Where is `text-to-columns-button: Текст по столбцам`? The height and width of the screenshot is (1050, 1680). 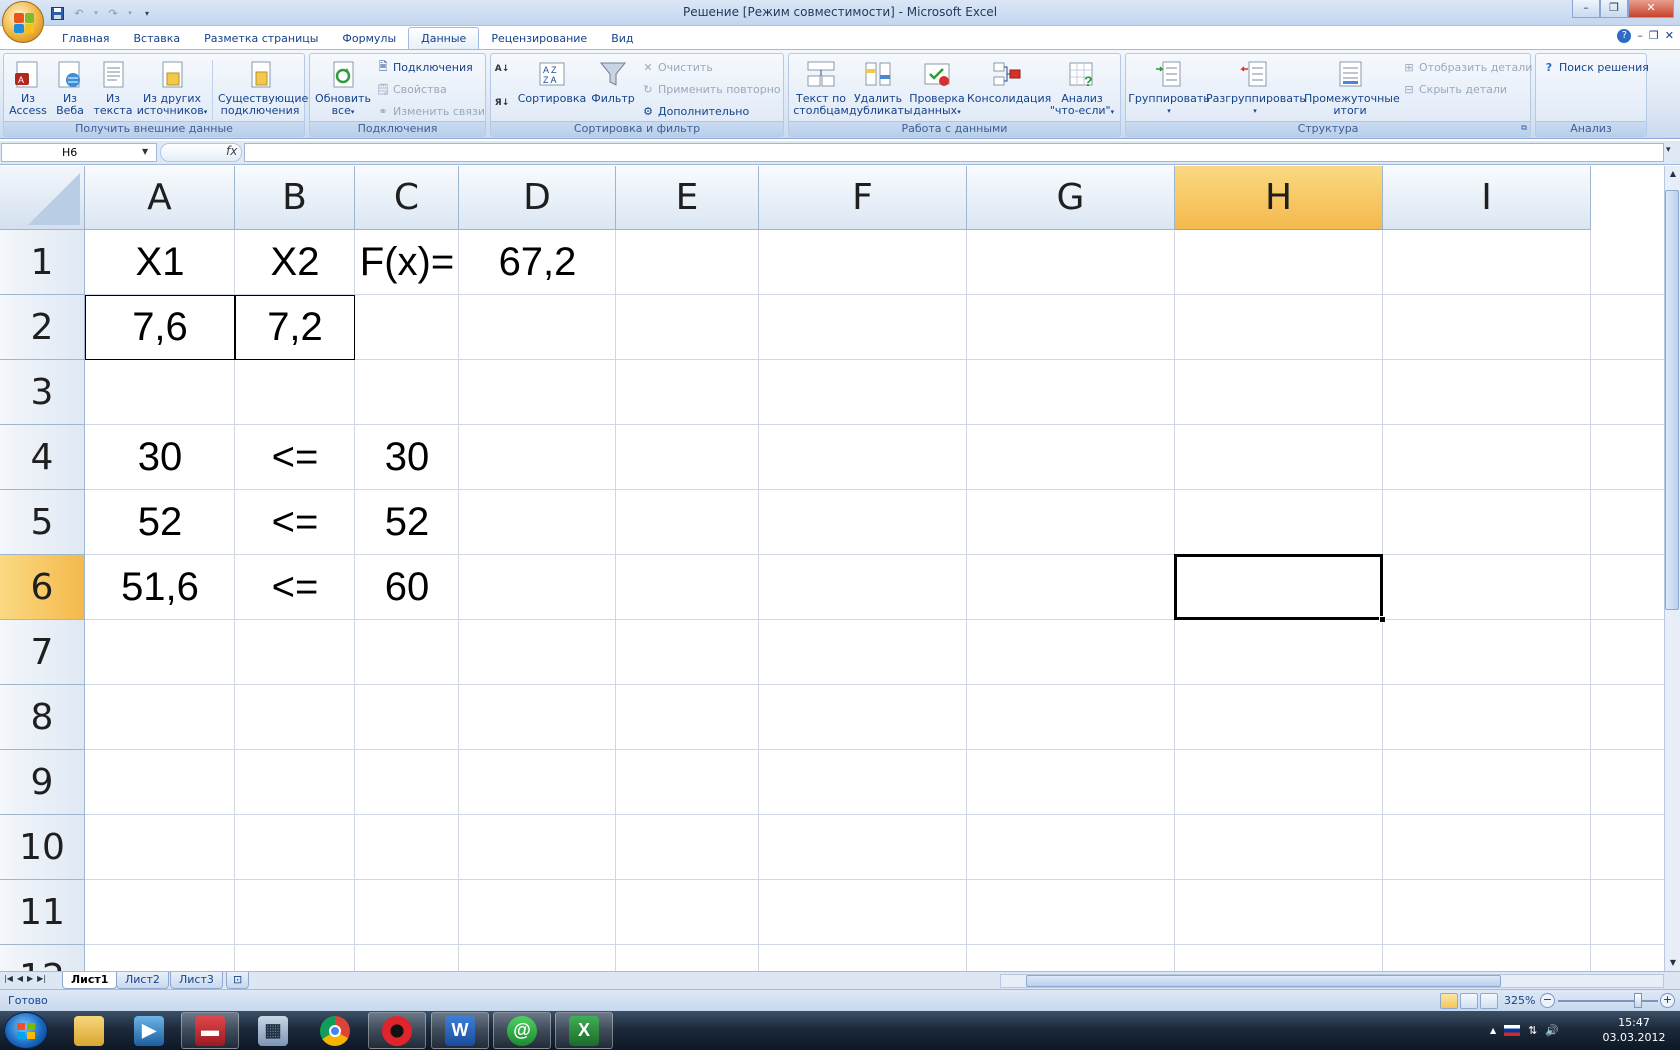 text-to-columns-button: Текст по столбцам is located at coordinates (821, 87).